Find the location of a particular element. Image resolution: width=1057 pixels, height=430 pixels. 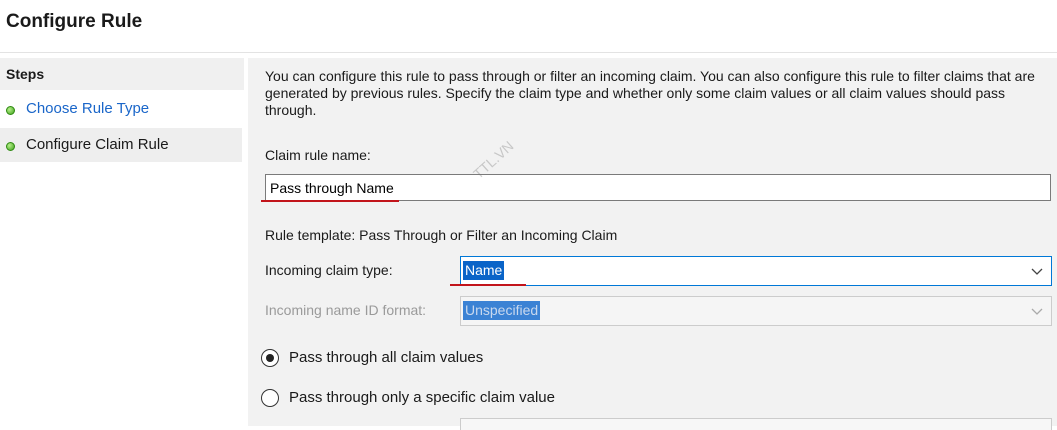

step-choose-rule-type: Choose Rule Type is located at coordinates (122, 109).